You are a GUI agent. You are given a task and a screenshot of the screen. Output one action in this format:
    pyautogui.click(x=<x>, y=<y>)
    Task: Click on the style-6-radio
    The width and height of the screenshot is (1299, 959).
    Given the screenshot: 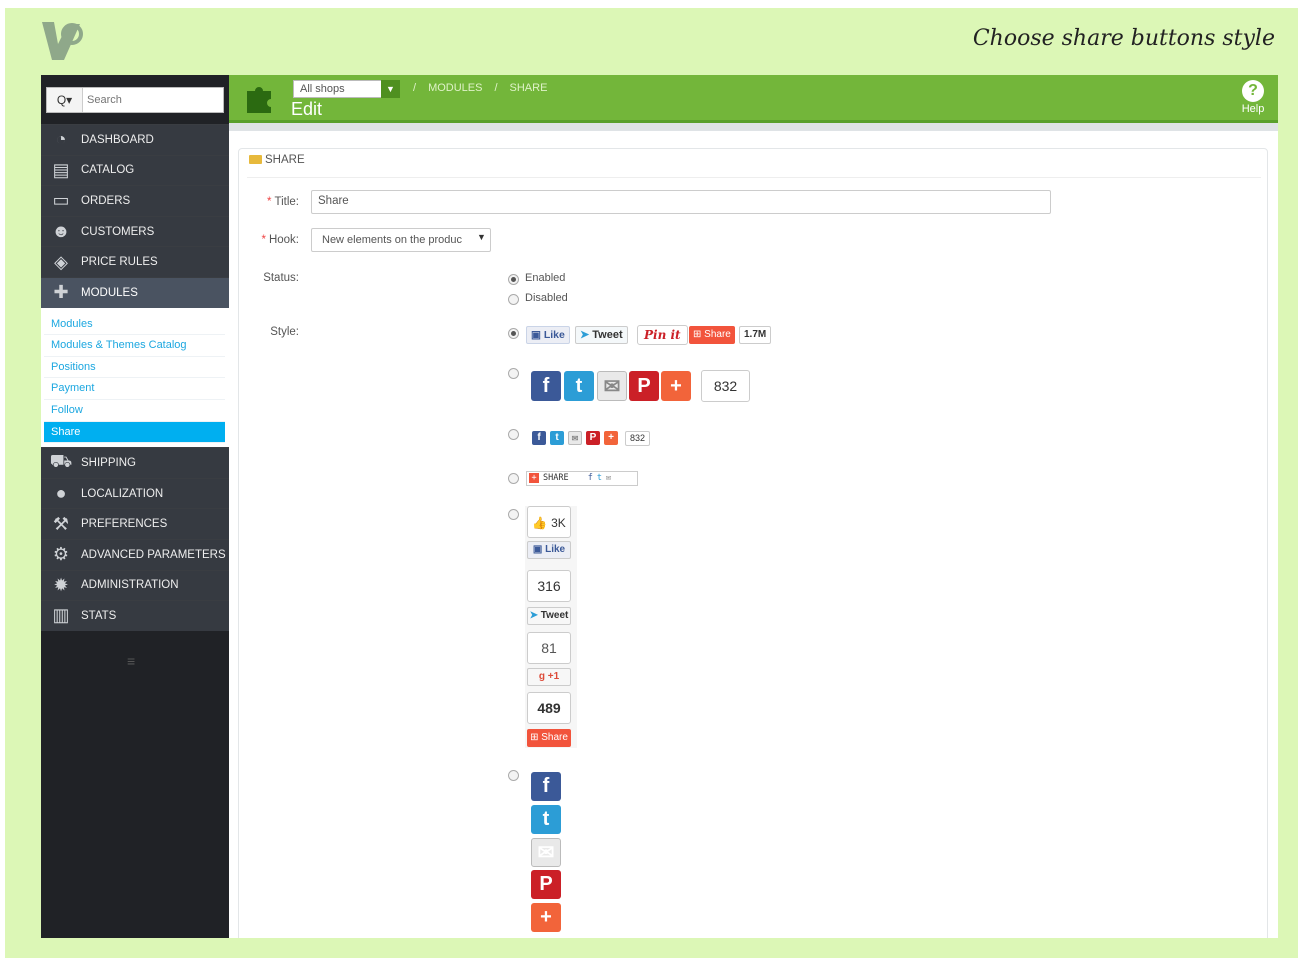 What is the action you would take?
    pyautogui.click(x=513, y=775)
    